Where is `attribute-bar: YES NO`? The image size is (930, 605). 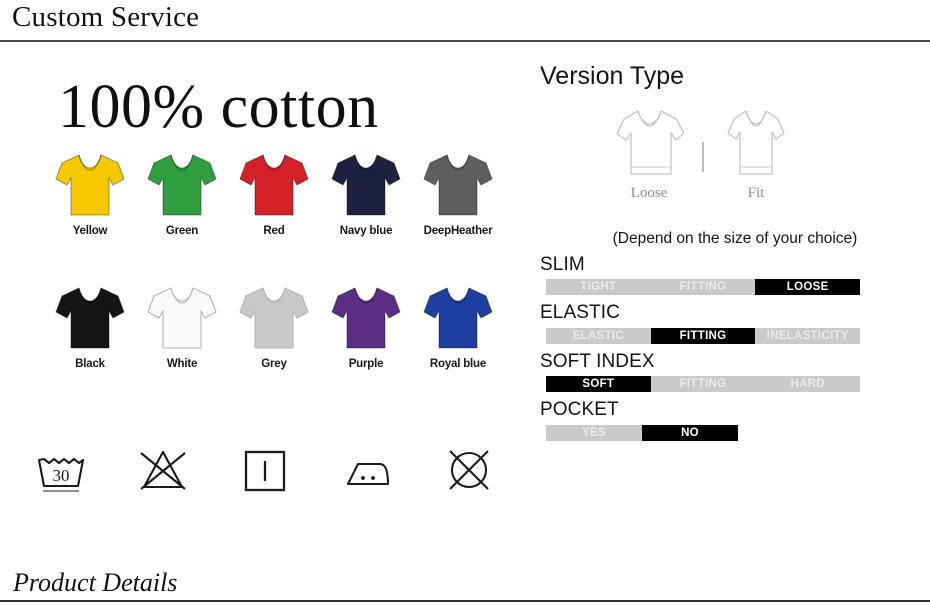
attribute-bar: YES NO is located at coordinates (642, 432).